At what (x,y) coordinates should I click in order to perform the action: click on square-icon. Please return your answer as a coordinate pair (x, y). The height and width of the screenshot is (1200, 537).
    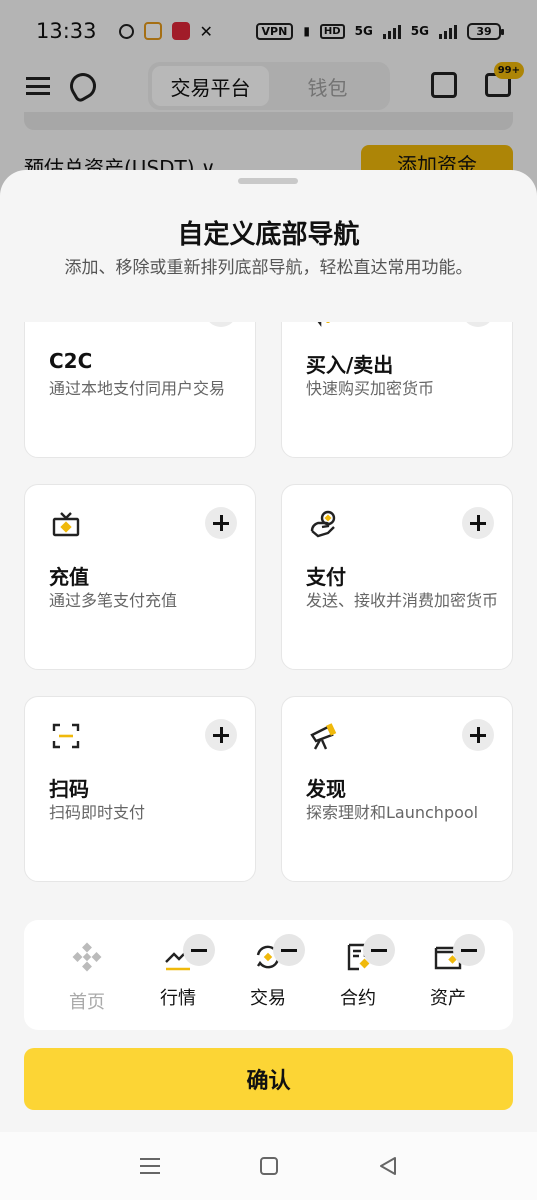
    Looking at the image, I should click on (268, 1166).